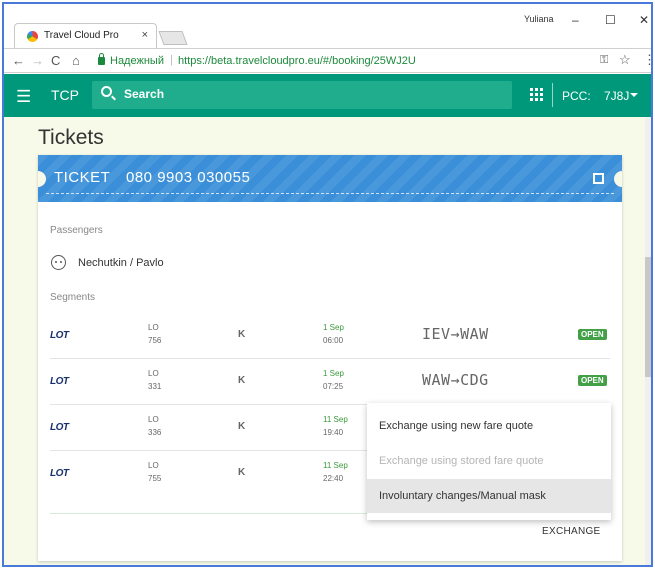 The height and width of the screenshot is (569, 655). Describe the element at coordinates (55, 60) in the screenshot. I see `reload-button: C` at that location.